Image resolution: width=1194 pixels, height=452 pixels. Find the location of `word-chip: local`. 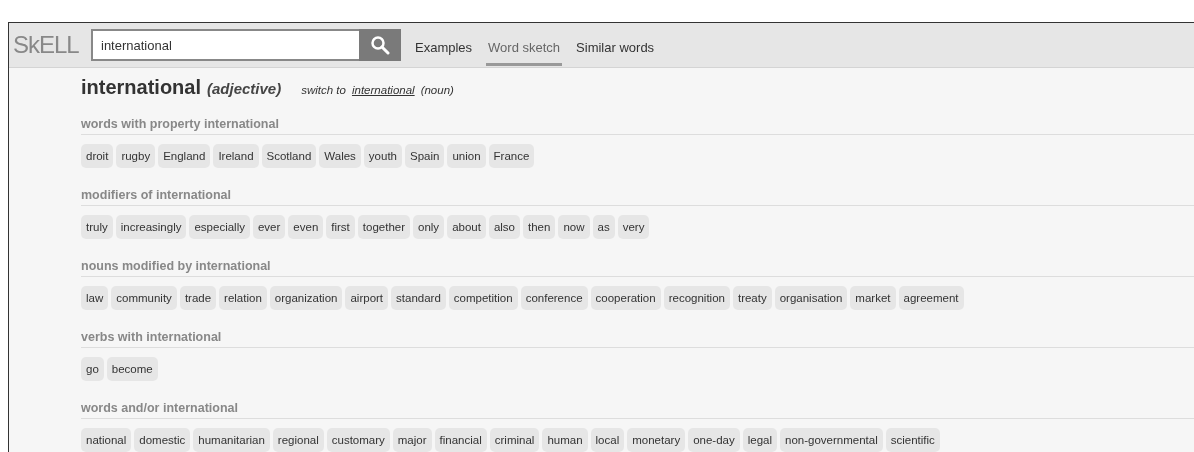

word-chip: local is located at coordinates (607, 440).